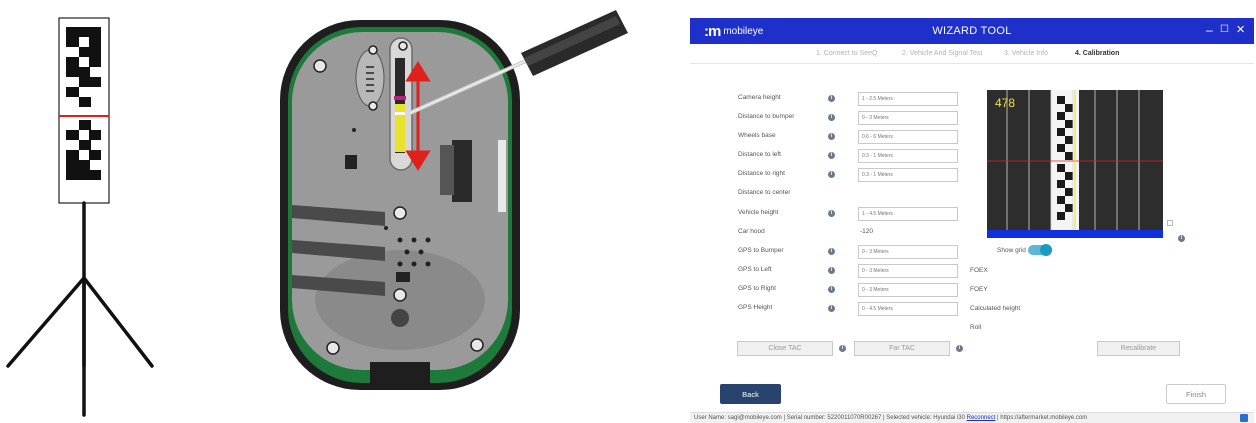 Image resolution: width=1256 pixels, height=423 pixels. I want to click on foex-label: FOEX, so click(979, 270).